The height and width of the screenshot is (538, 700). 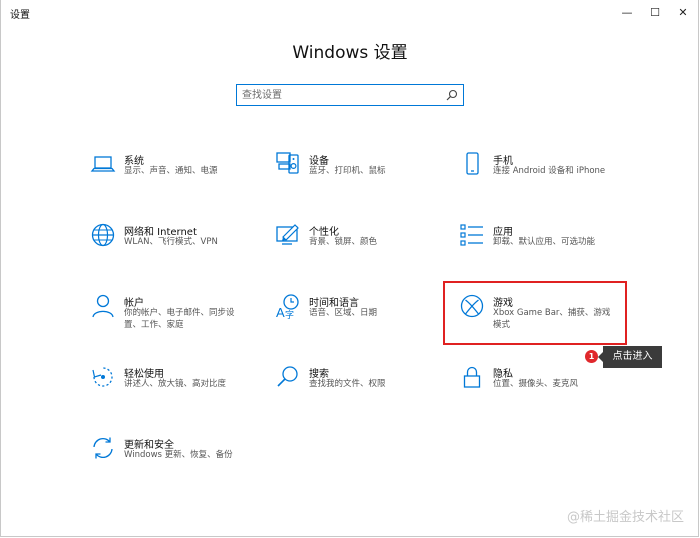 What do you see at coordinates (549, 171) in the screenshot?
I see `tile-description: 连接 Android 设备和 iPhone` at bounding box center [549, 171].